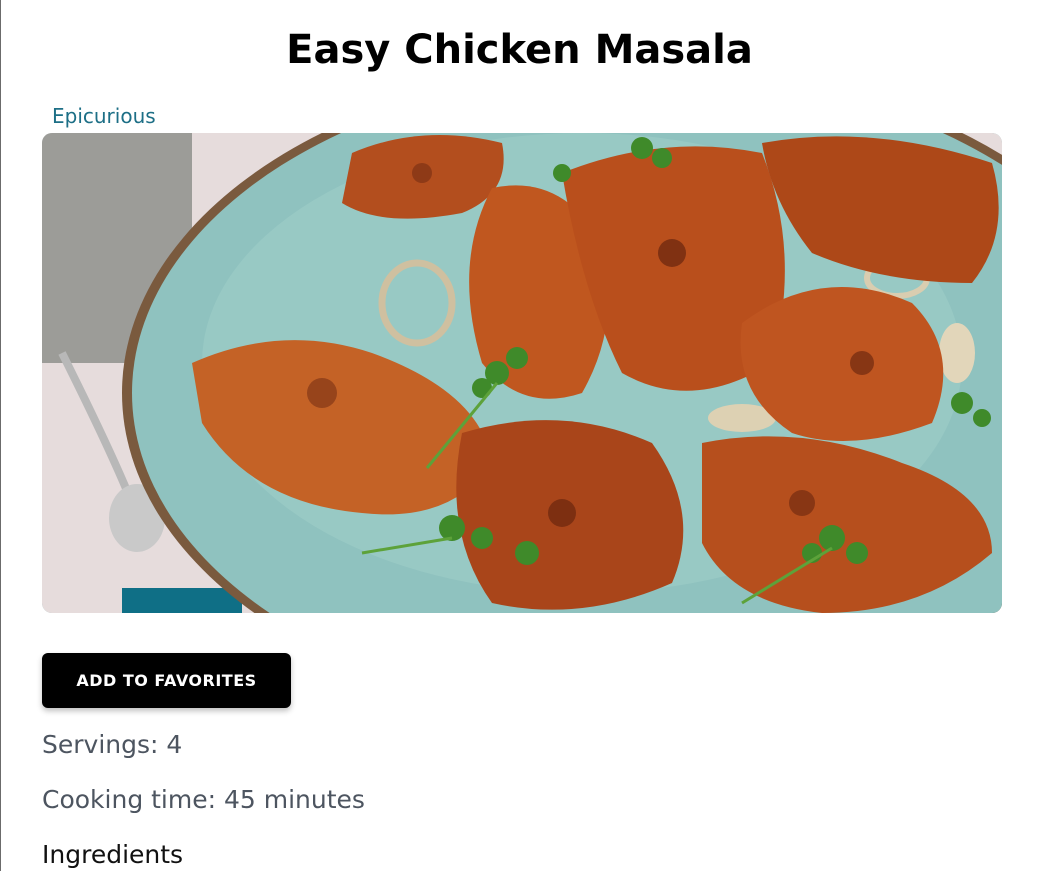 This screenshot has width=1037, height=872. Describe the element at coordinates (112, 744) in the screenshot. I see `servings-text: Servings: 4` at that location.